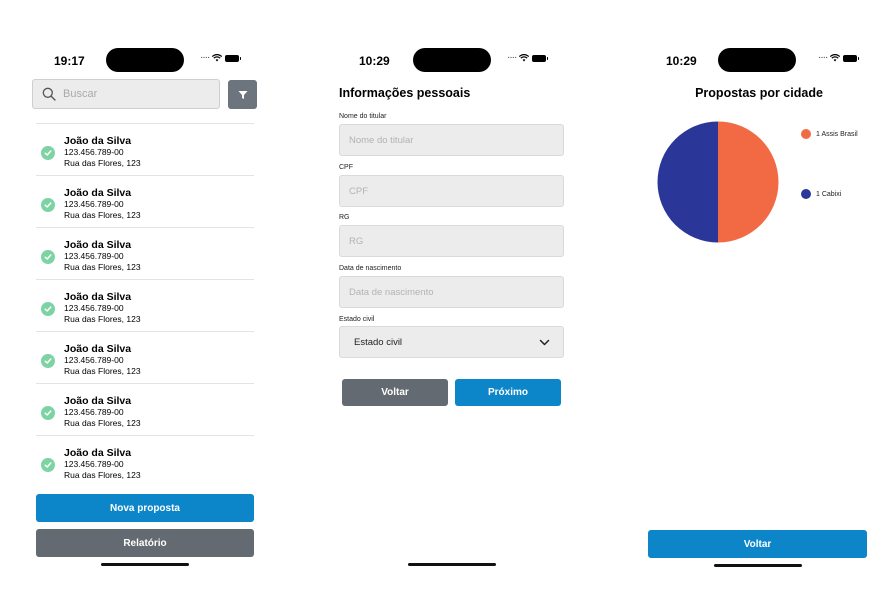 Image resolution: width=892 pixels, height=598 pixels. Describe the element at coordinates (363, 116) in the screenshot. I see `holder-name-label: Nome do titular` at that location.